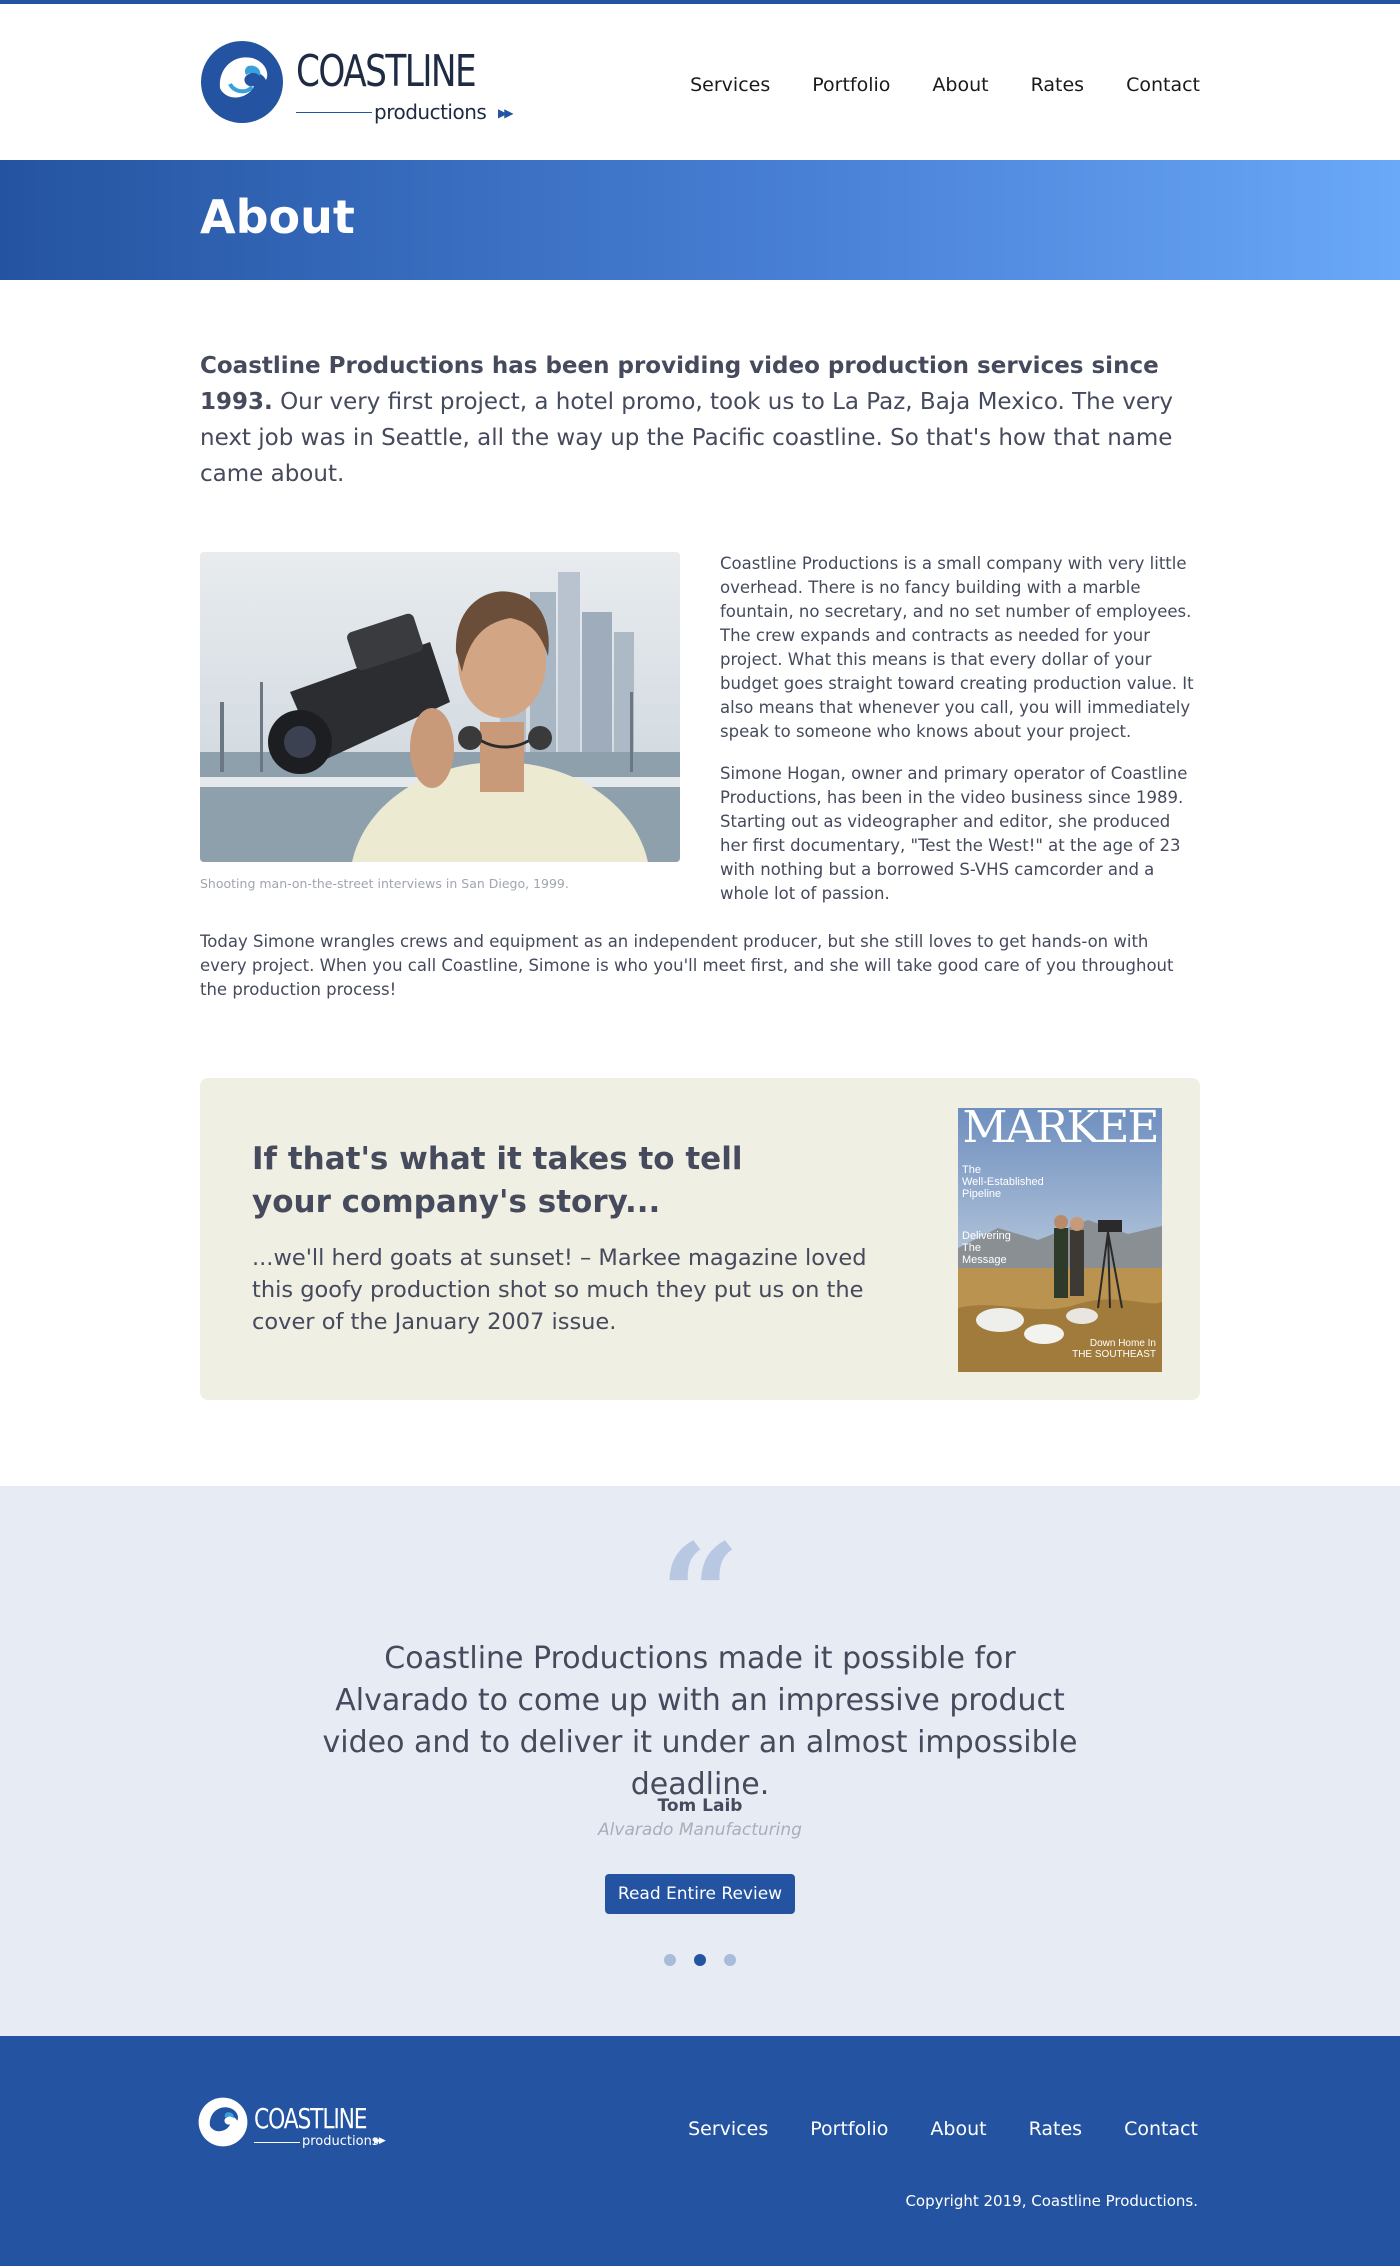 The width and height of the screenshot is (1400, 2266). I want to click on carousel-dots, so click(700, 1960).